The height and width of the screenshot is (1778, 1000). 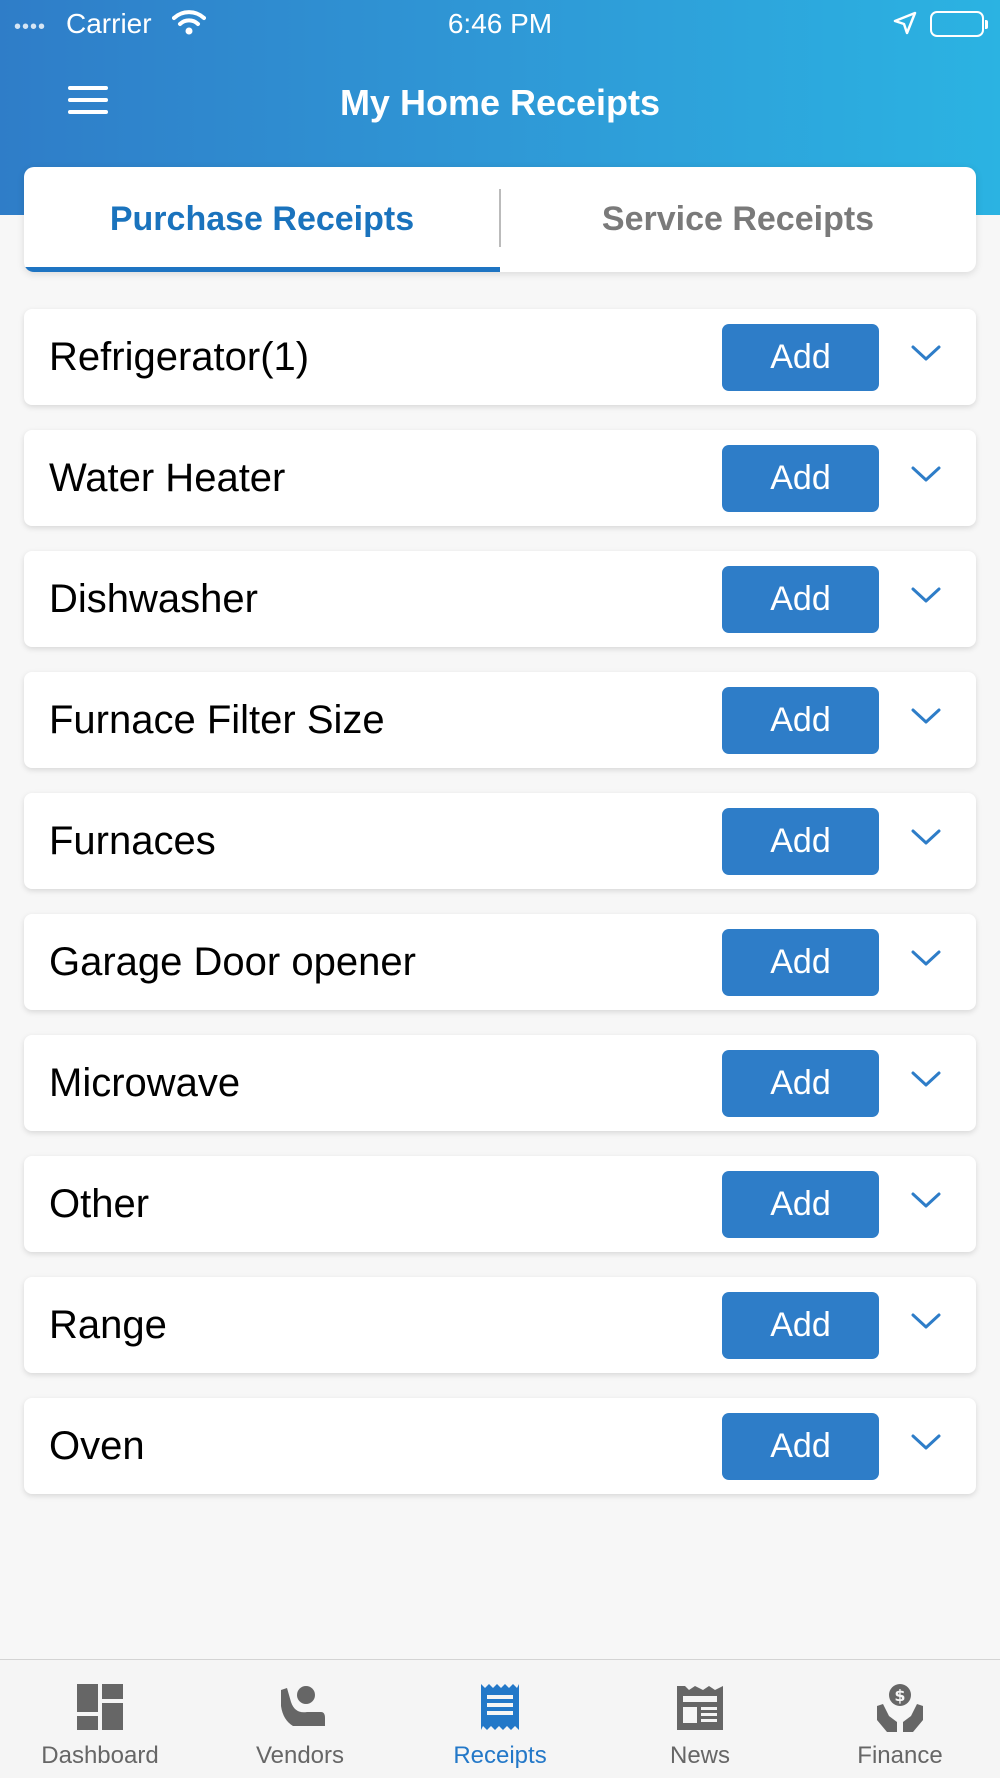 What do you see at coordinates (179, 356) in the screenshot?
I see `category-label: Refrigerator(1)` at bounding box center [179, 356].